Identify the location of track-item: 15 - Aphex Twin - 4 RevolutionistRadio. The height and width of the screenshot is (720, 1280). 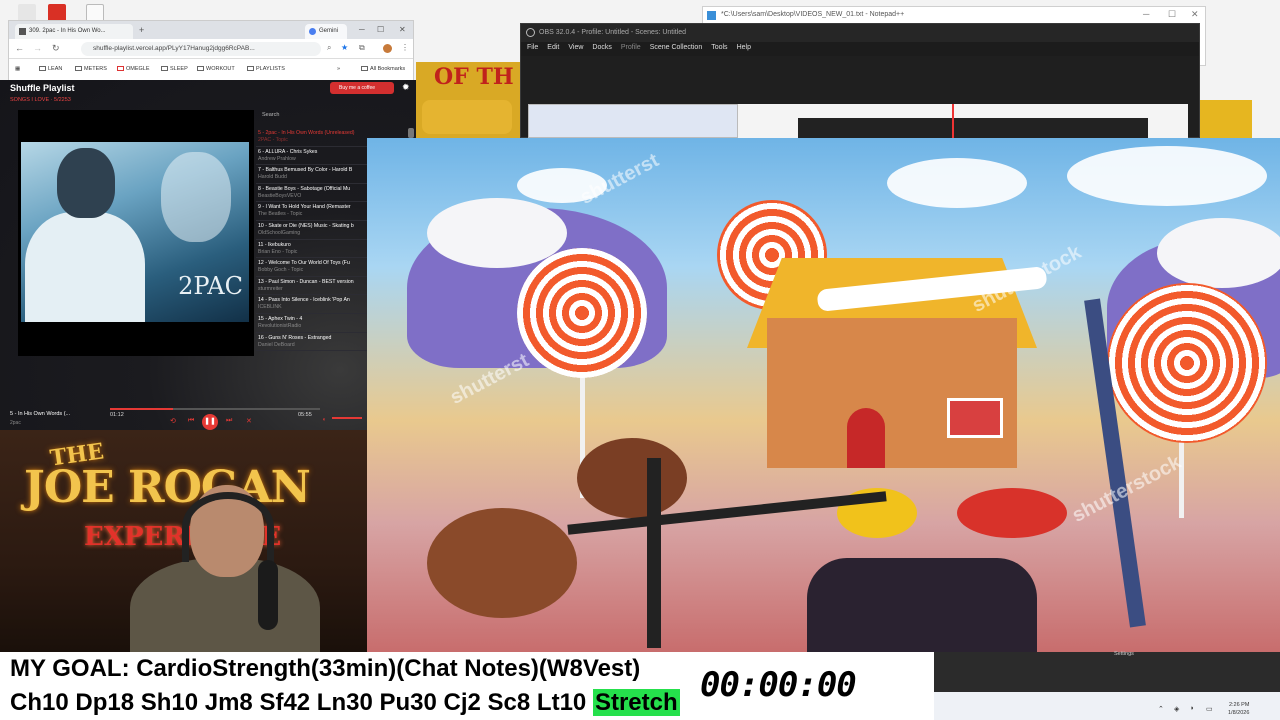
(312, 323).